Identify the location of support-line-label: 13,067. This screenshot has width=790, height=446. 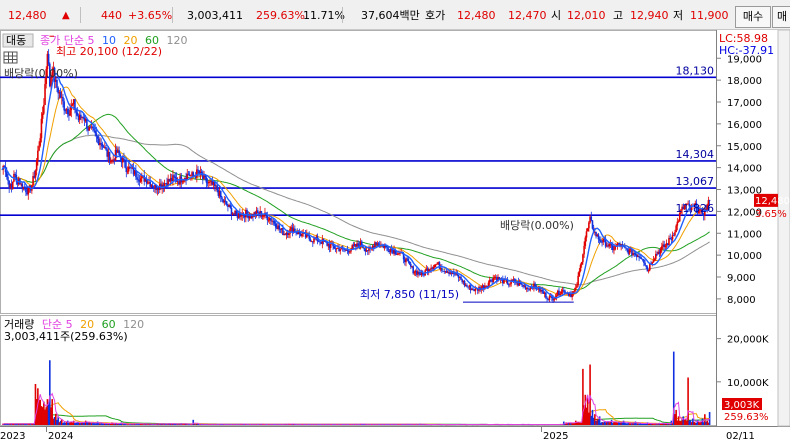
(695, 181).